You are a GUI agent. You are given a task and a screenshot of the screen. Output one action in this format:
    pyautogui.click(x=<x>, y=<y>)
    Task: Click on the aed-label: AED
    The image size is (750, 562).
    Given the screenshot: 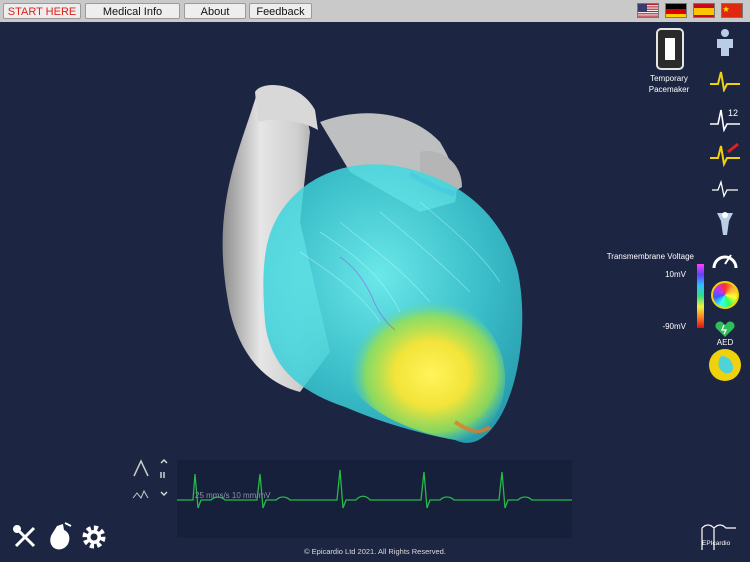 What is the action you would take?
    pyautogui.click(x=725, y=342)
    